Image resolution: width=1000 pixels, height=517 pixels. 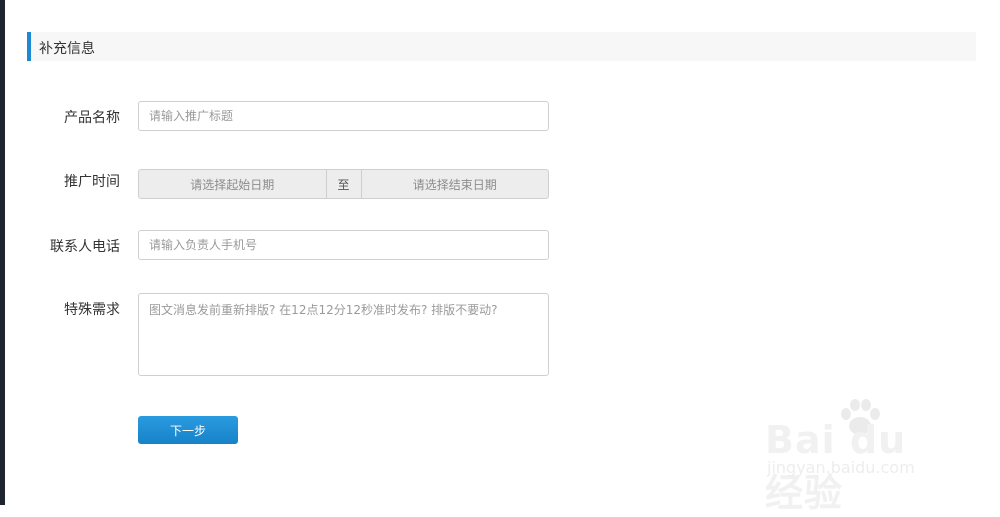 What do you see at coordinates (92, 182) in the screenshot?
I see `promo-time-label: 推广时间` at bounding box center [92, 182].